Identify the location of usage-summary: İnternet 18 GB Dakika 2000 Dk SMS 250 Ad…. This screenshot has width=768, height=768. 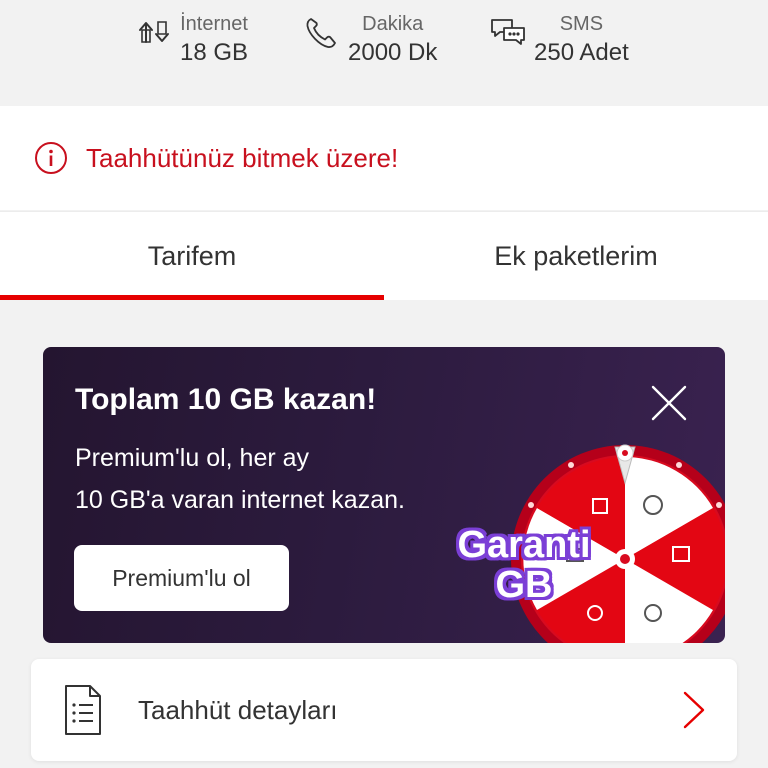
(384, 53).